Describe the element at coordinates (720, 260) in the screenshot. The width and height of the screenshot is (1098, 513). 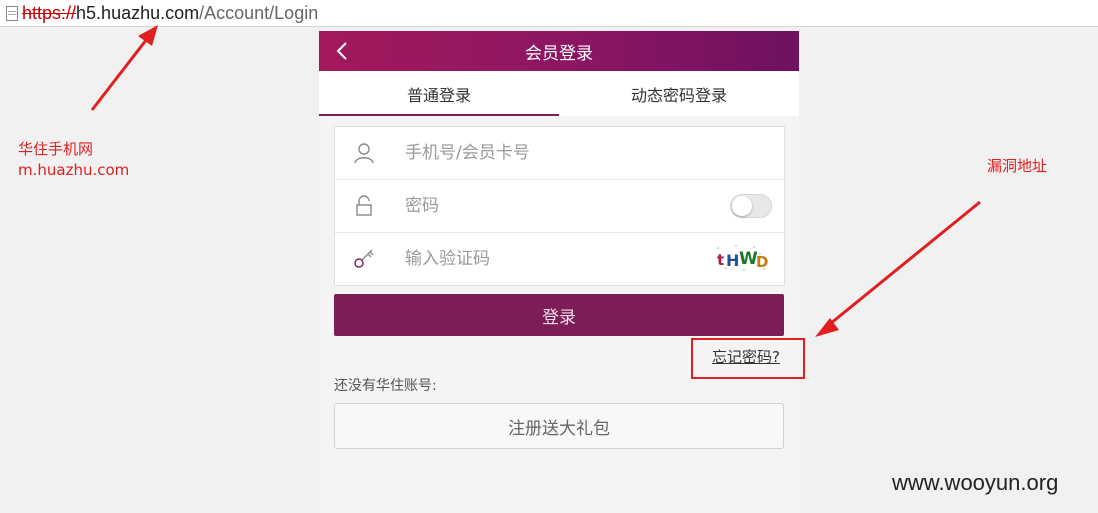
I see `captcha-char: t` at that location.